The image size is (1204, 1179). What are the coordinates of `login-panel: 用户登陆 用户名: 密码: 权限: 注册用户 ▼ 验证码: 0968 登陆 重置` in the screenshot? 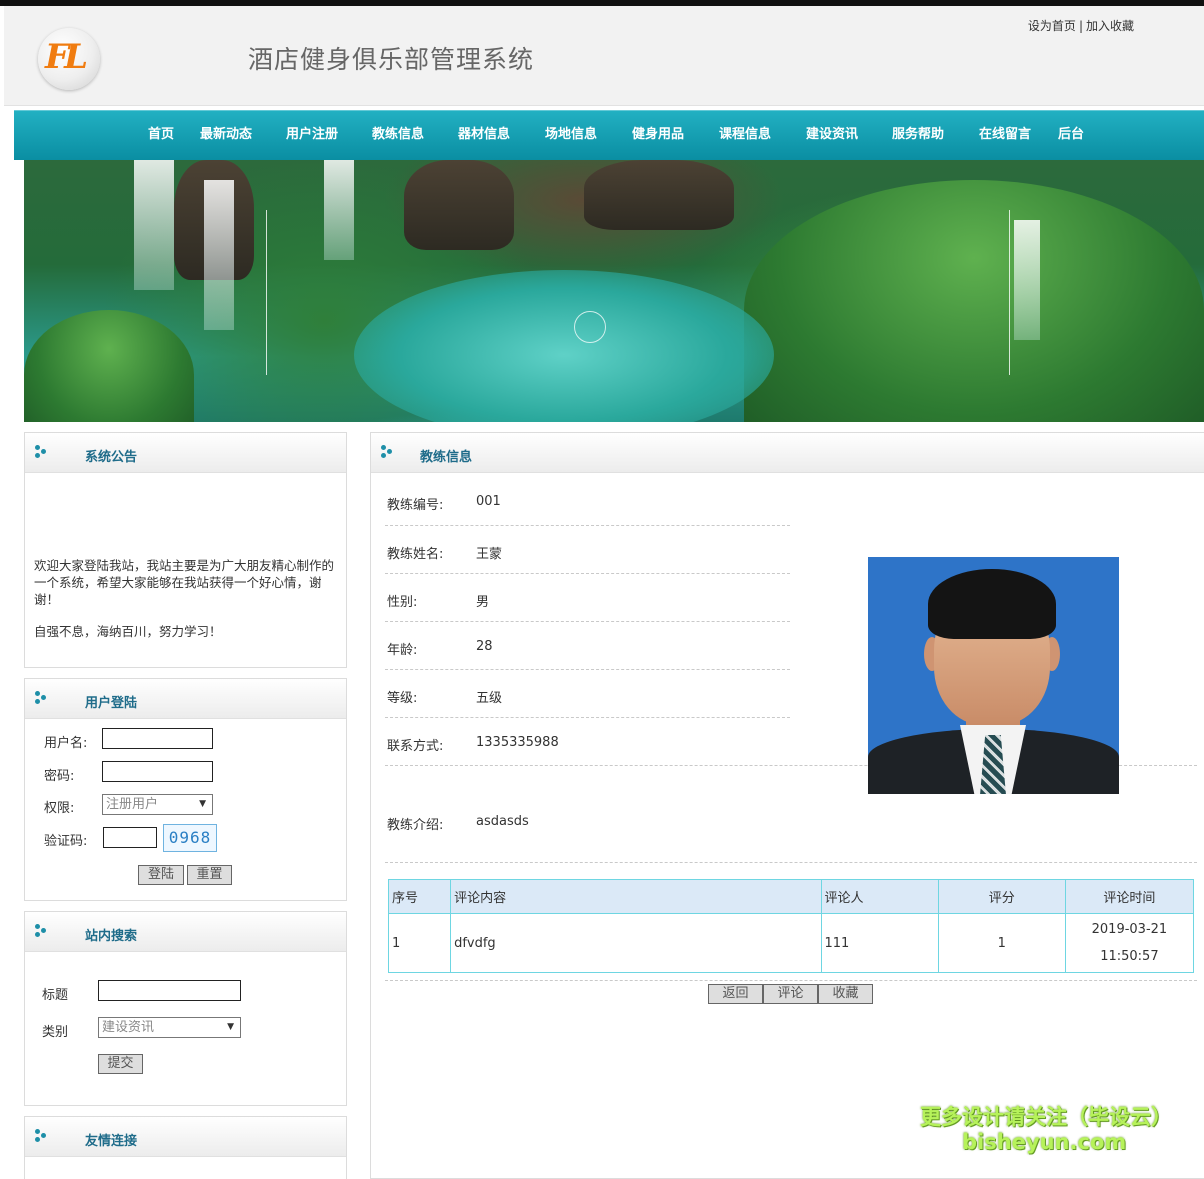 It's located at (185, 789).